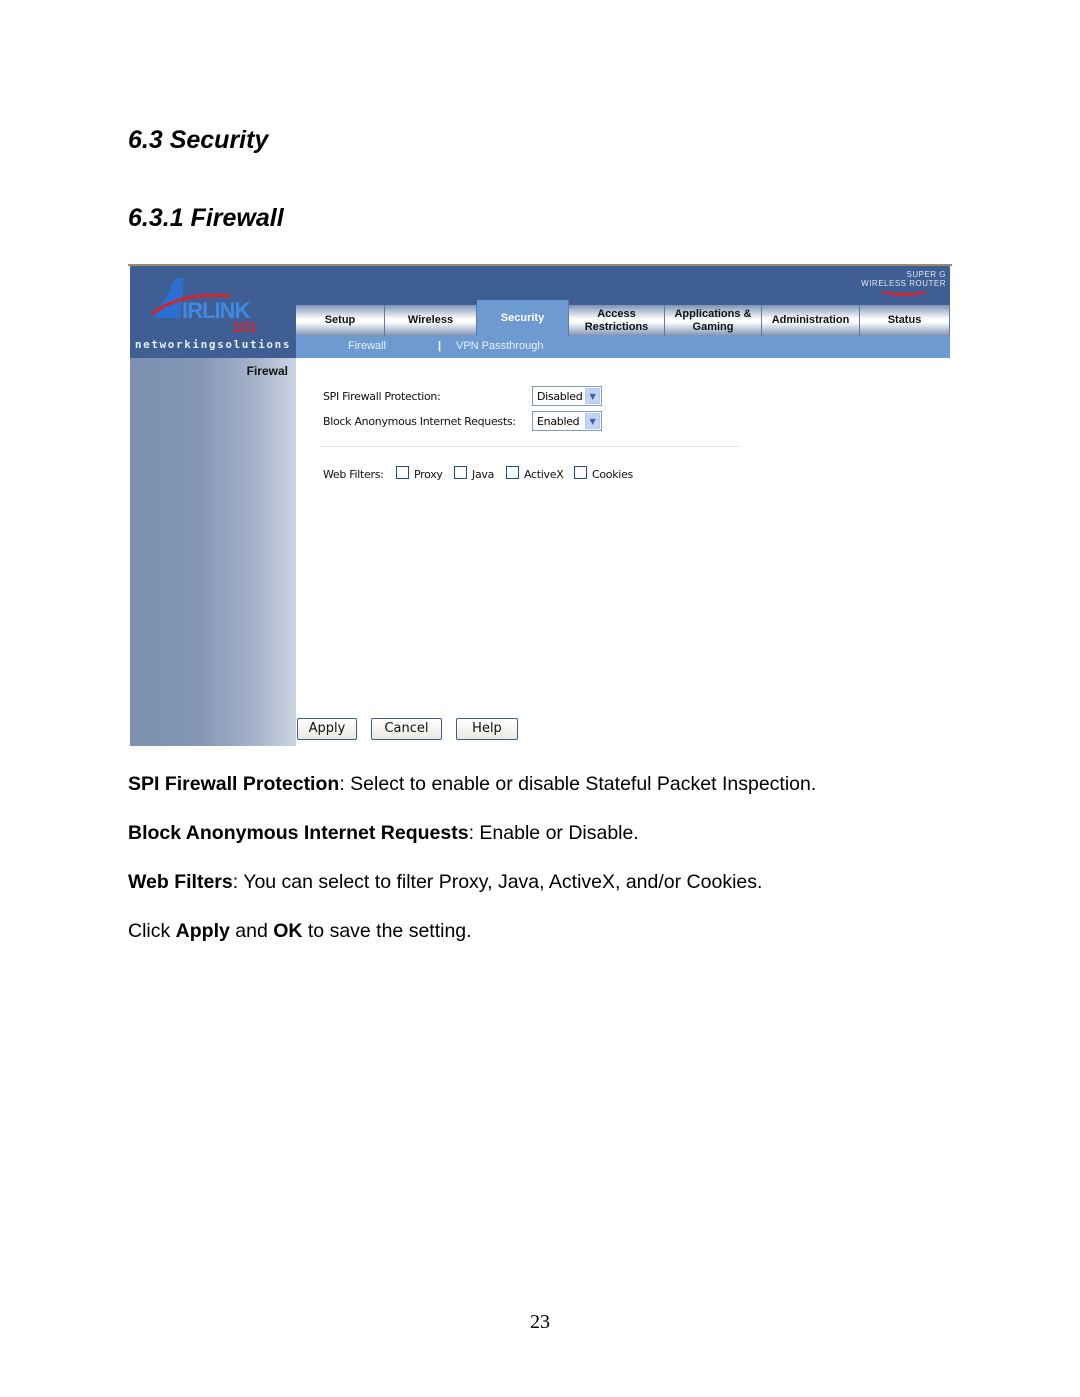  I want to click on tab-wireless: Wireless, so click(431, 320).